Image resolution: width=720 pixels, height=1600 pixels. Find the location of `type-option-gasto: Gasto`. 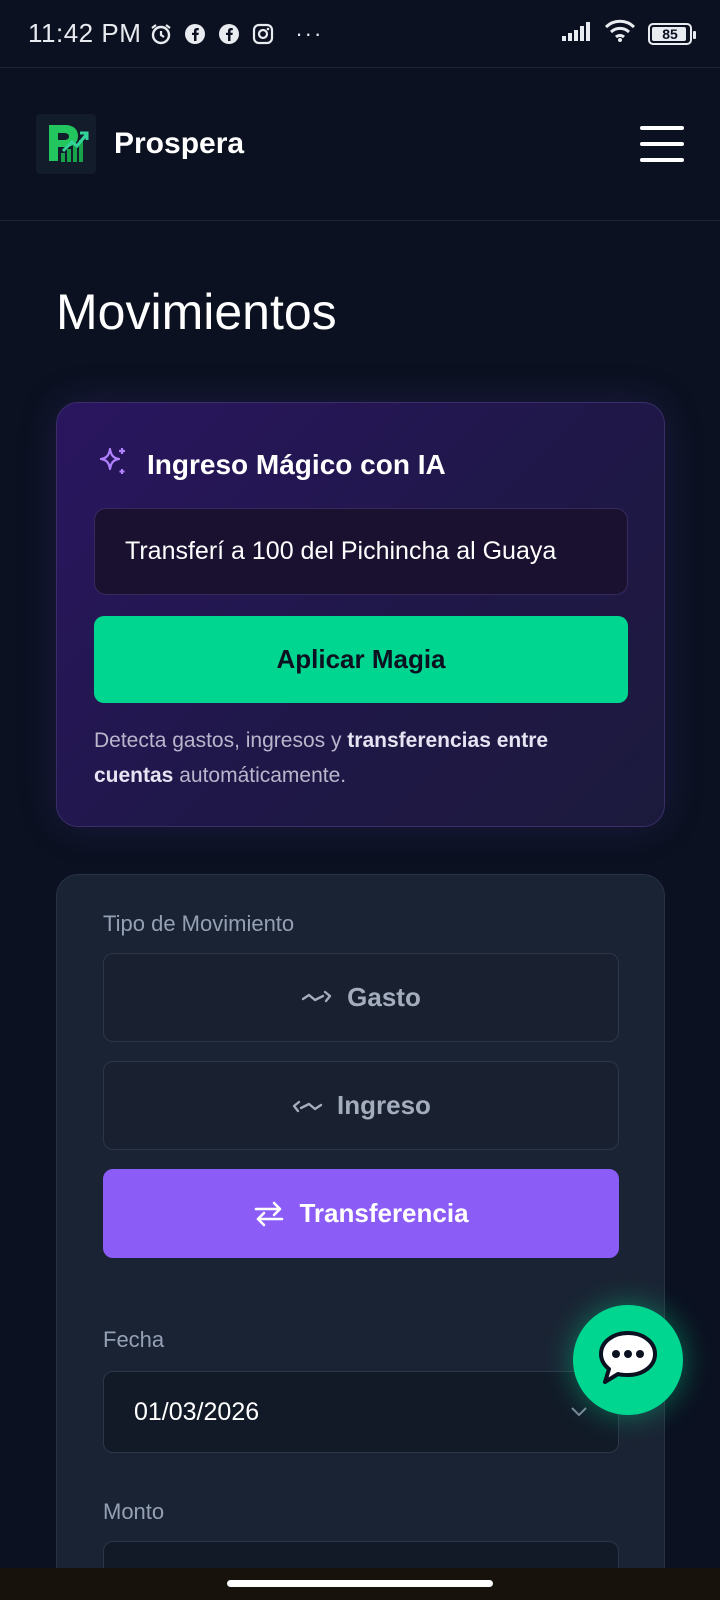

type-option-gasto: Gasto is located at coordinates (361, 997).